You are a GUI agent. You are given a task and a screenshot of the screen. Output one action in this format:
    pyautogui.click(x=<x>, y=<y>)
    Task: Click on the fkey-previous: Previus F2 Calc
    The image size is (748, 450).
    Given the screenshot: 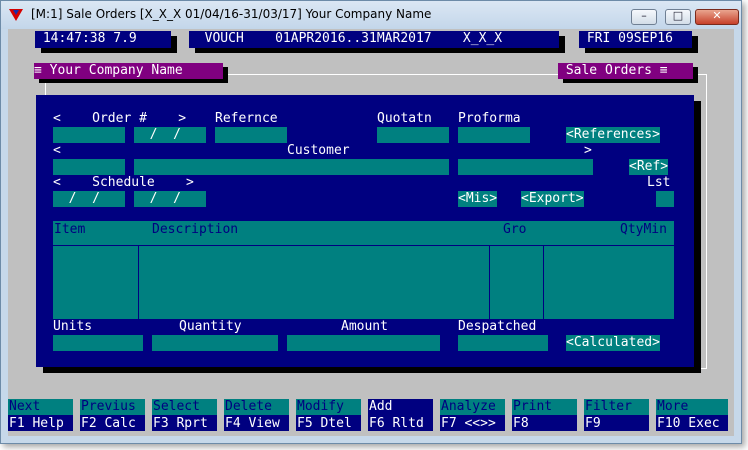 What is the action you would take?
    pyautogui.click(x=112, y=415)
    